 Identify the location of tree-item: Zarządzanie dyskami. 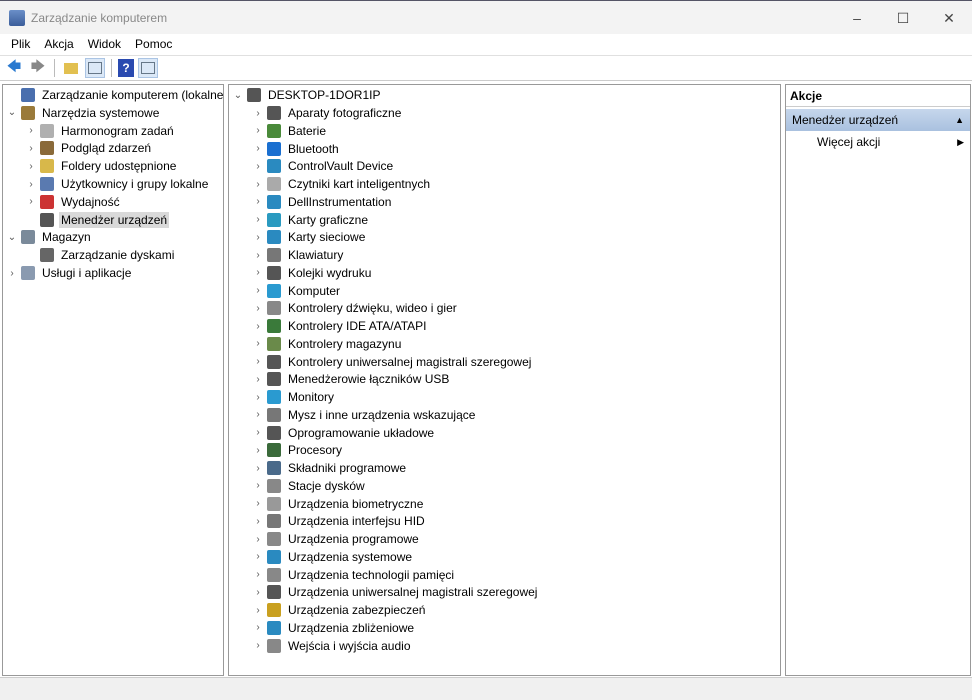
(100, 255).